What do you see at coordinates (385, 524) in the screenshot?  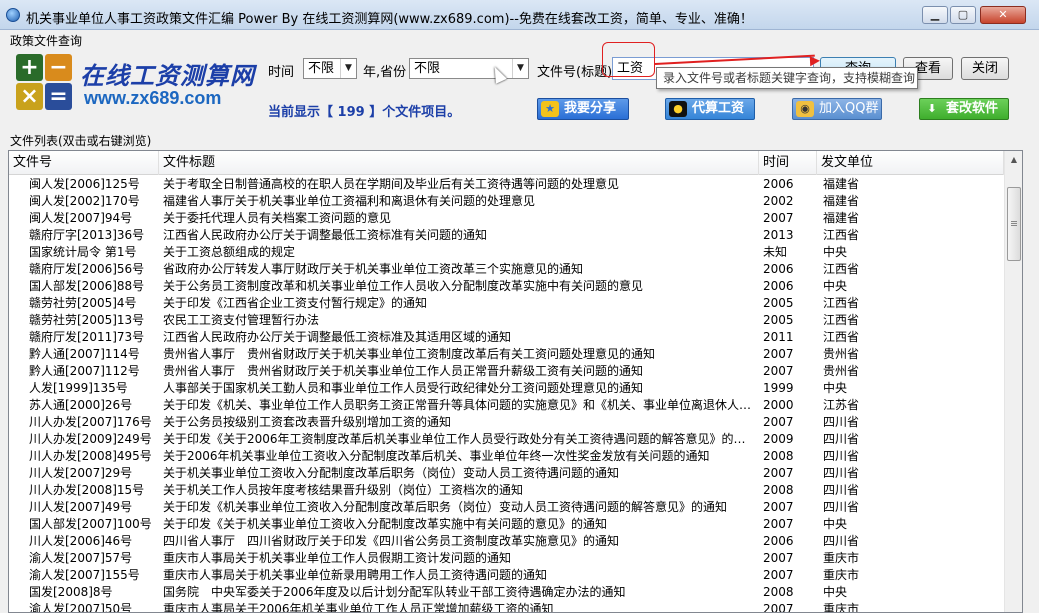 I see `cell-title: 关于印发《关于机关事业单位工资收入分配制度改革实施中有关问题的意见》的通知` at bounding box center [385, 524].